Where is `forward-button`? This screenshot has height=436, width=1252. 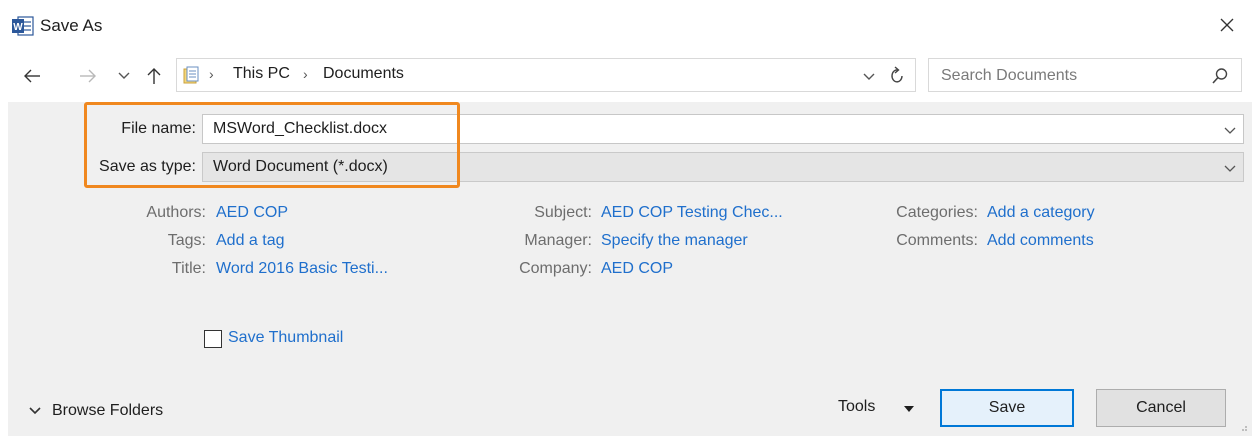 forward-button is located at coordinates (88, 76).